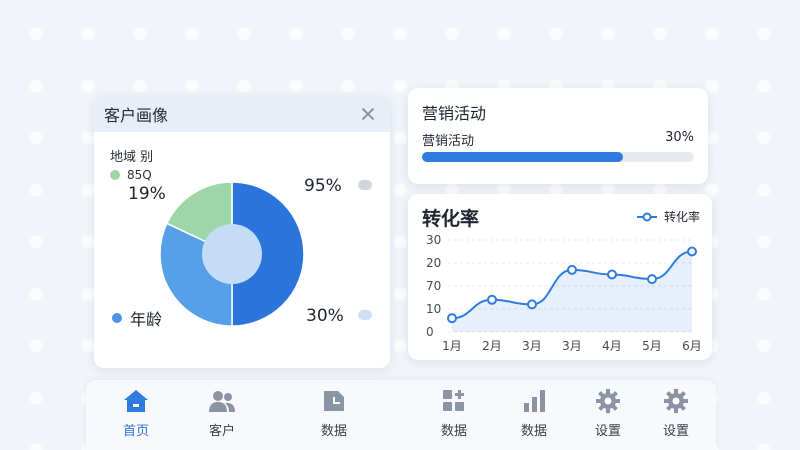 Image resolution: width=800 pixels, height=450 pixels. I want to click on line-area-fill, so click(572, 291).